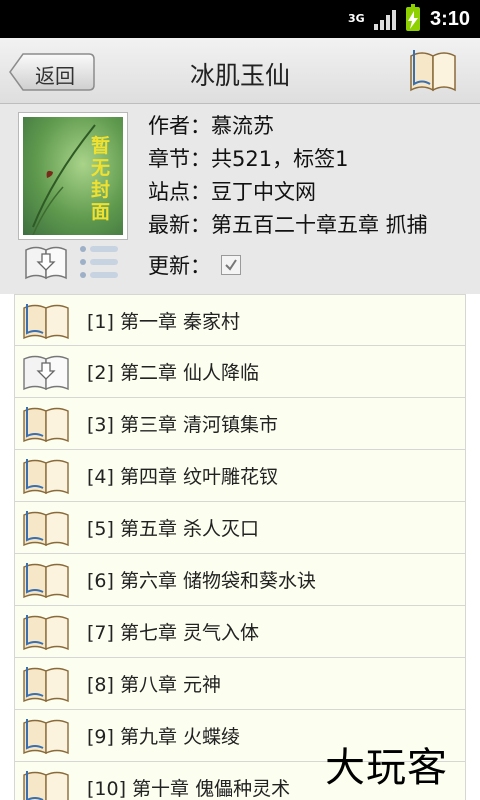  Describe the element at coordinates (189, 789) in the screenshot. I see `chapter-title: [10] 第十章 傀儡种灵术` at that location.